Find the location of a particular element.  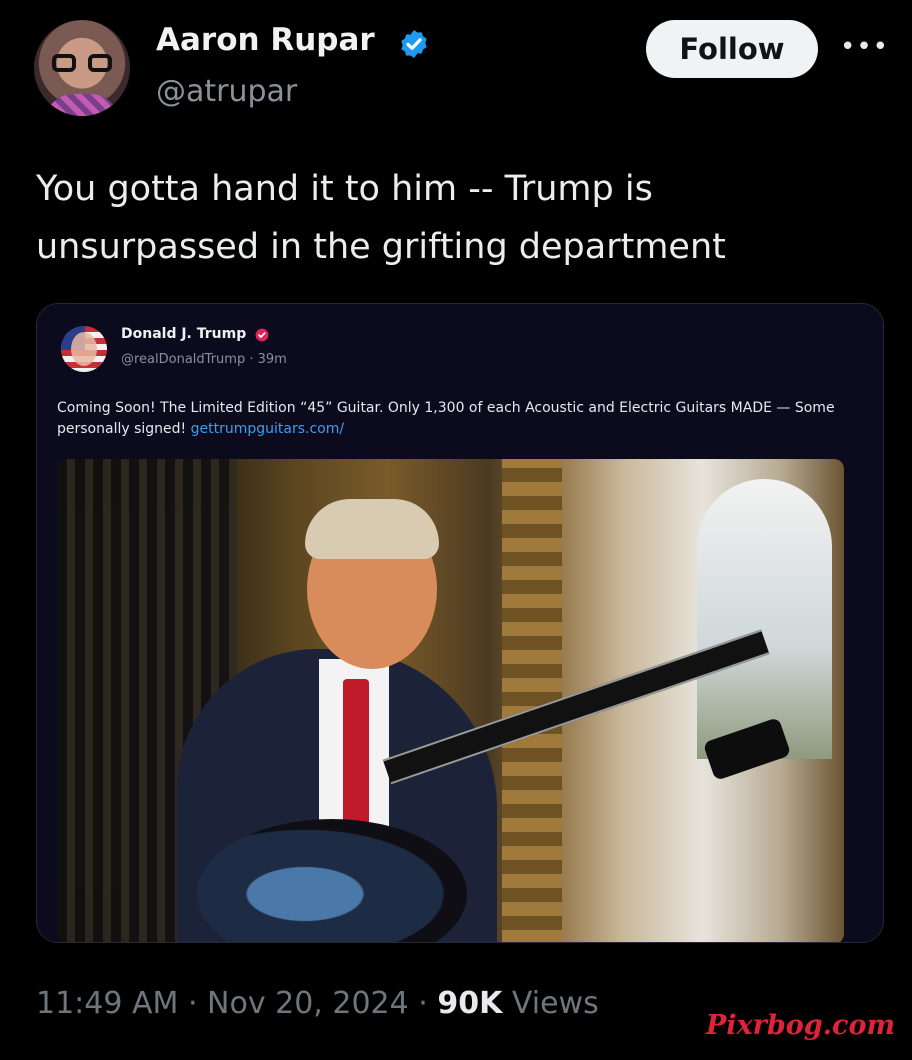

author-handle: @atrupar is located at coordinates (226, 91).